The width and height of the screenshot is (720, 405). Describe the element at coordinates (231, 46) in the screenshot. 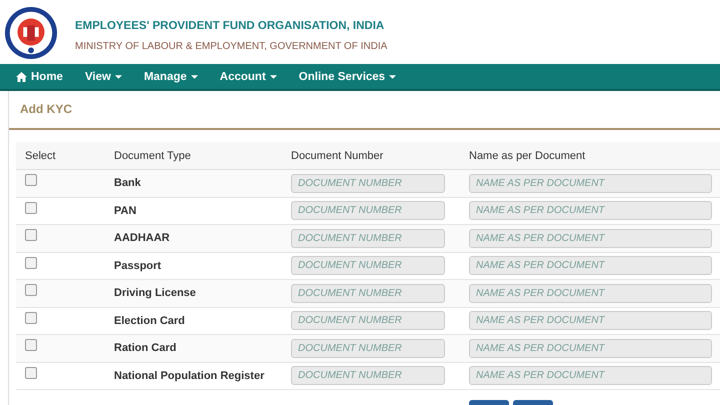

I see `ministry-subtitle: MINISTRY OF LABOUR & EMPLOYMENT, GOVERNMENT OF INDIA` at that location.